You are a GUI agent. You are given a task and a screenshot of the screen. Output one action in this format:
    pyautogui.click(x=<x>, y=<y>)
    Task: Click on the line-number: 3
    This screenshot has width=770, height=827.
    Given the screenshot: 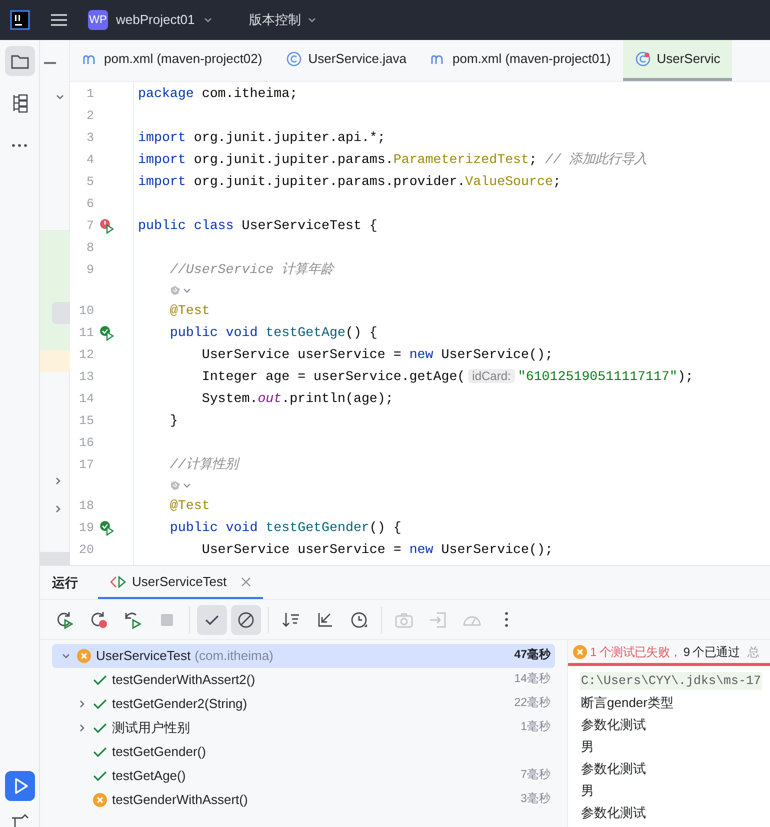 What is the action you would take?
    pyautogui.click(x=89, y=138)
    